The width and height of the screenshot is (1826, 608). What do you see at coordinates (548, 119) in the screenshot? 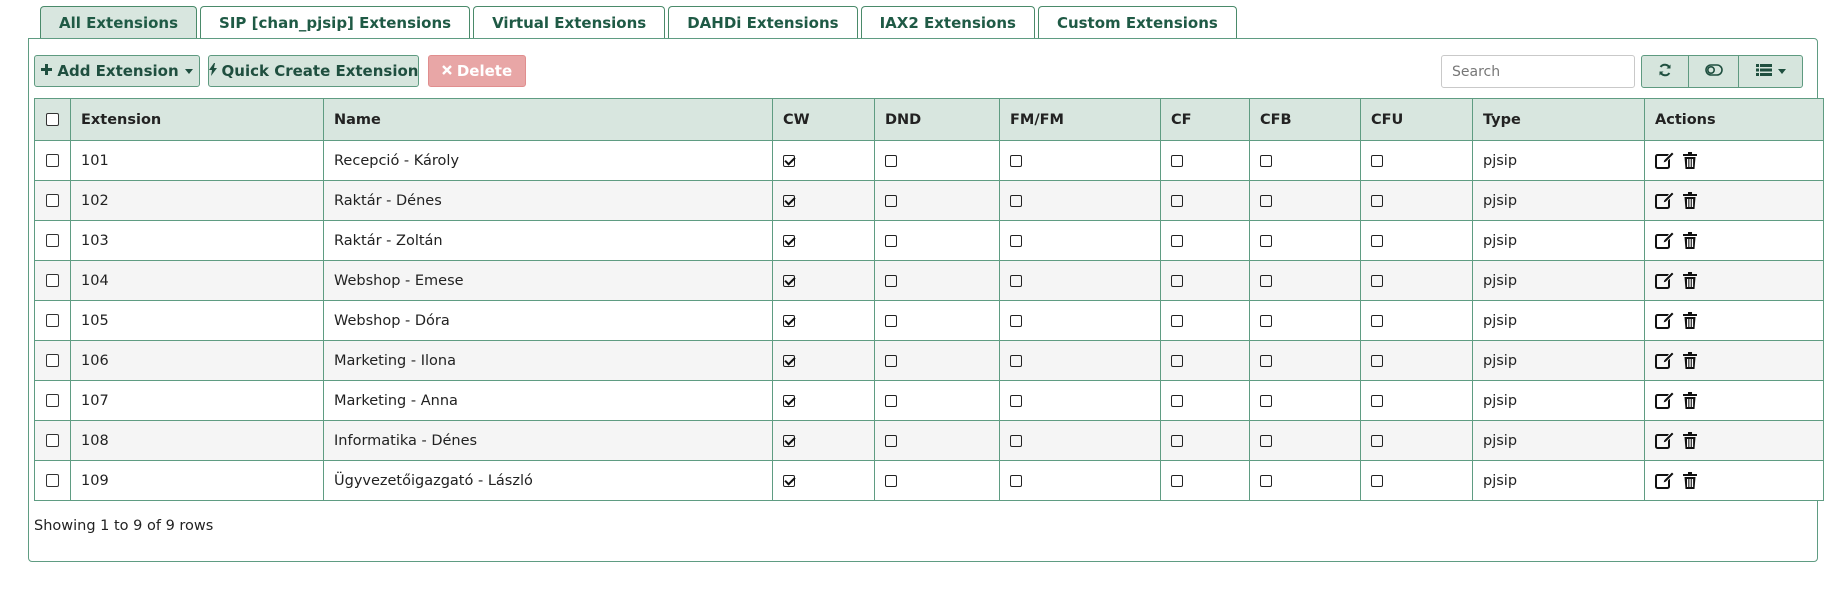
I see `column-header-name: Name` at bounding box center [548, 119].